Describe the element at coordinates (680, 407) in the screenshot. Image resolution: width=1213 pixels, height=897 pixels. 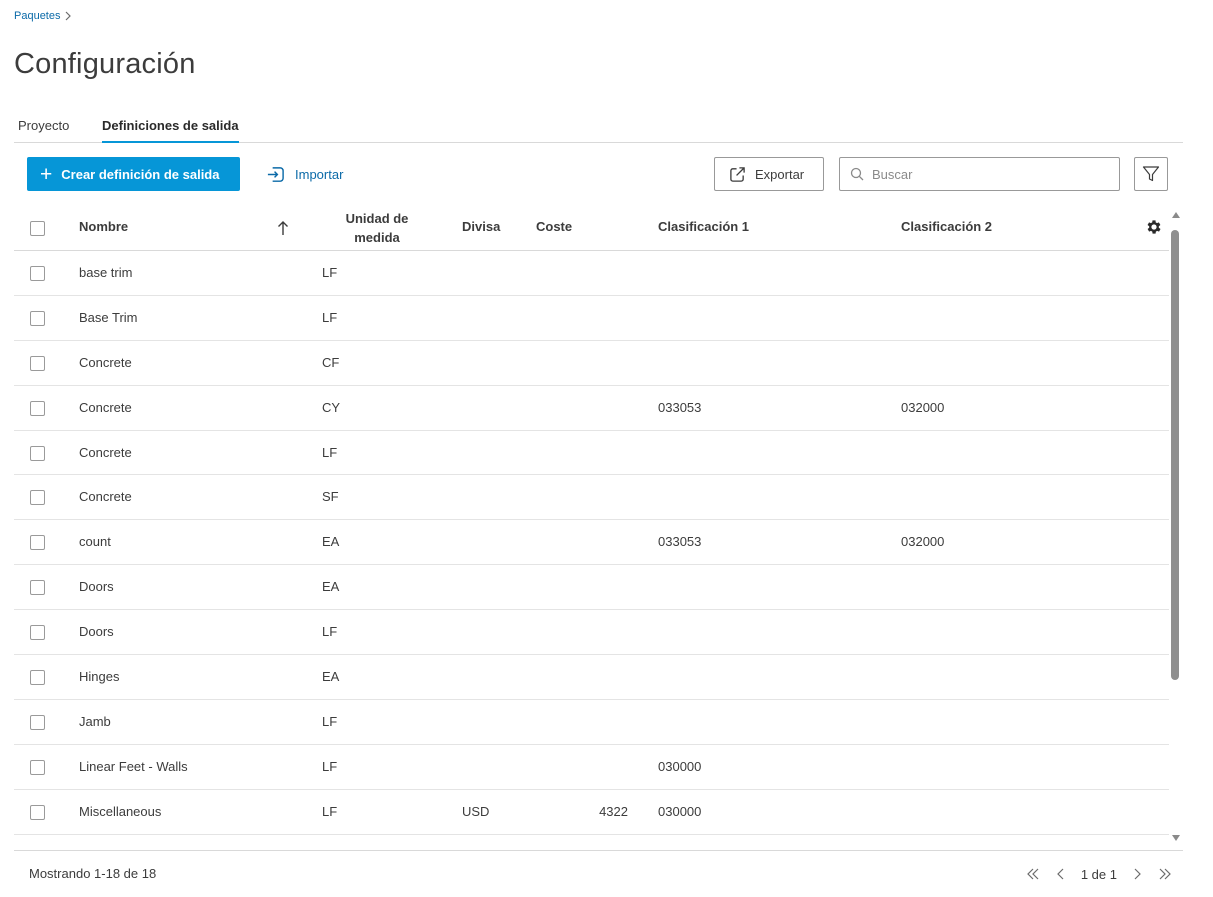
I see `cell-class1: 033053` at that location.